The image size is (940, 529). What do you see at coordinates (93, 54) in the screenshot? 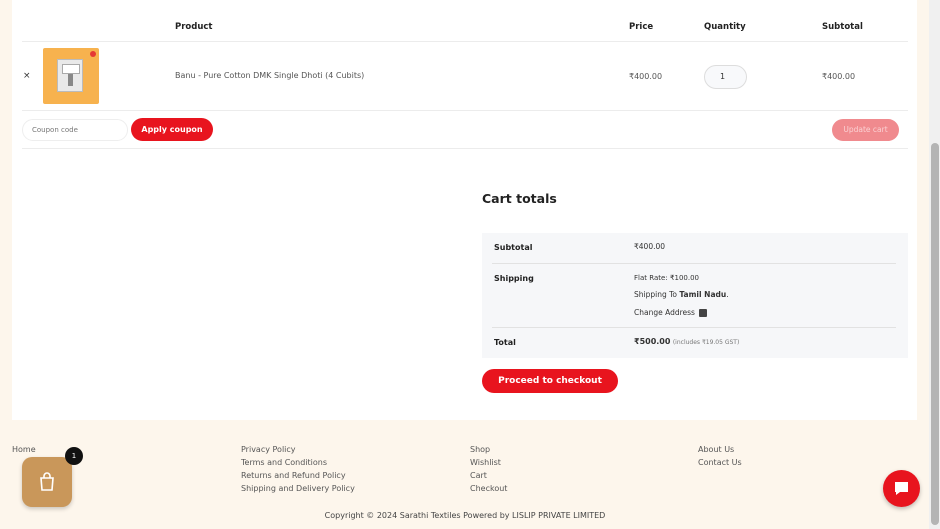
I see `product-badge-dot` at bounding box center [93, 54].